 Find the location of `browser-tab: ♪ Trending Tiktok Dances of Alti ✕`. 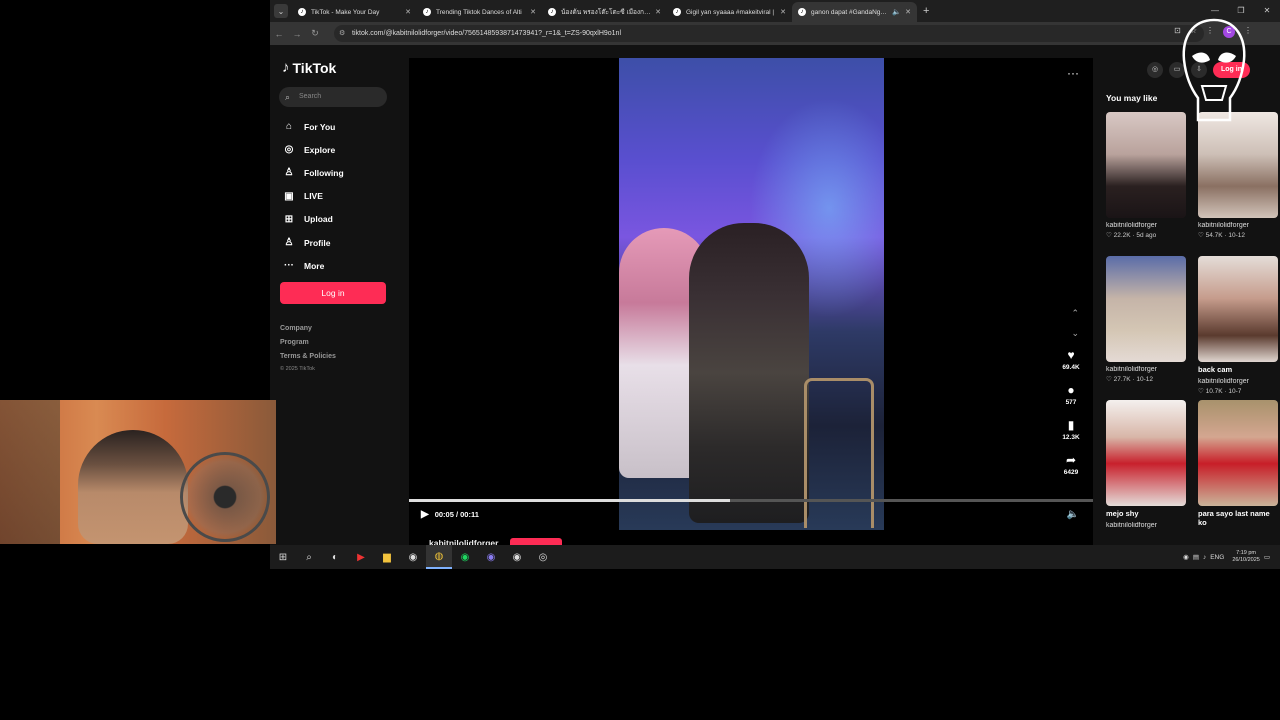

browser-tab: ♪ Trending Tiktok Dances of Alti ✕ is located at coordinates (479, 12).